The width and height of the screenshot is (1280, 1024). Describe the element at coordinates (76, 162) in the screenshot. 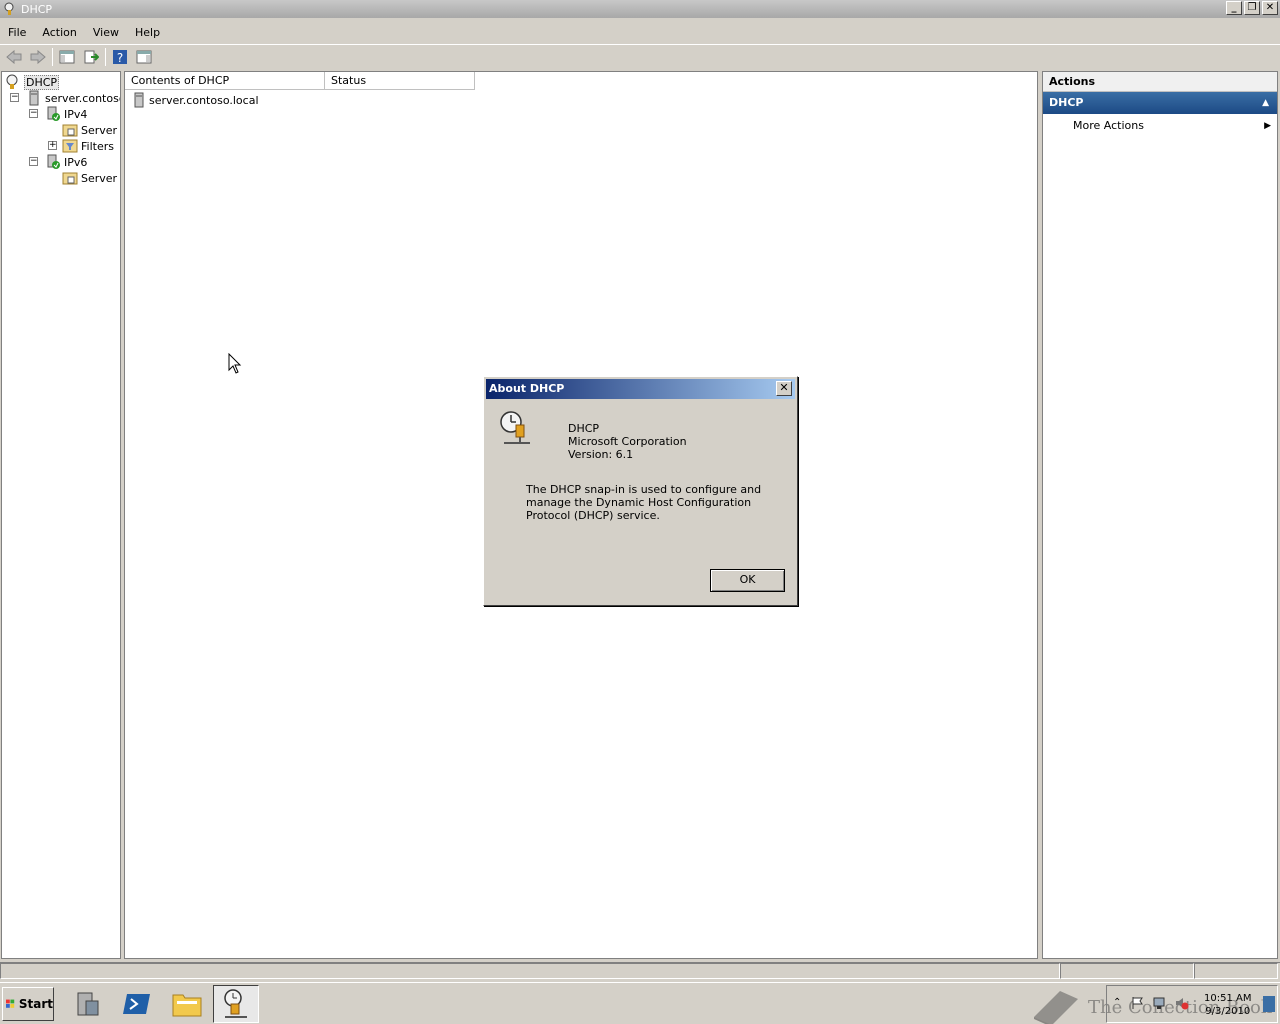

I see `tree-label-ipv6: IPv6` at that location.